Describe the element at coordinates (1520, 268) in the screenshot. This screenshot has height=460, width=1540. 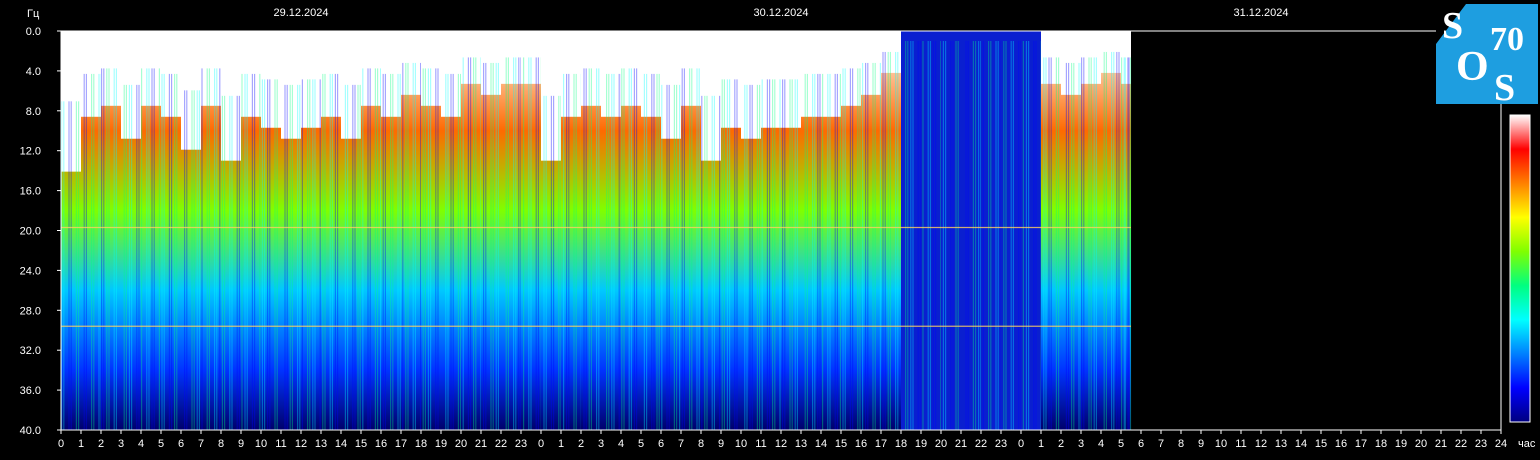
I see `colorbar` at that location.